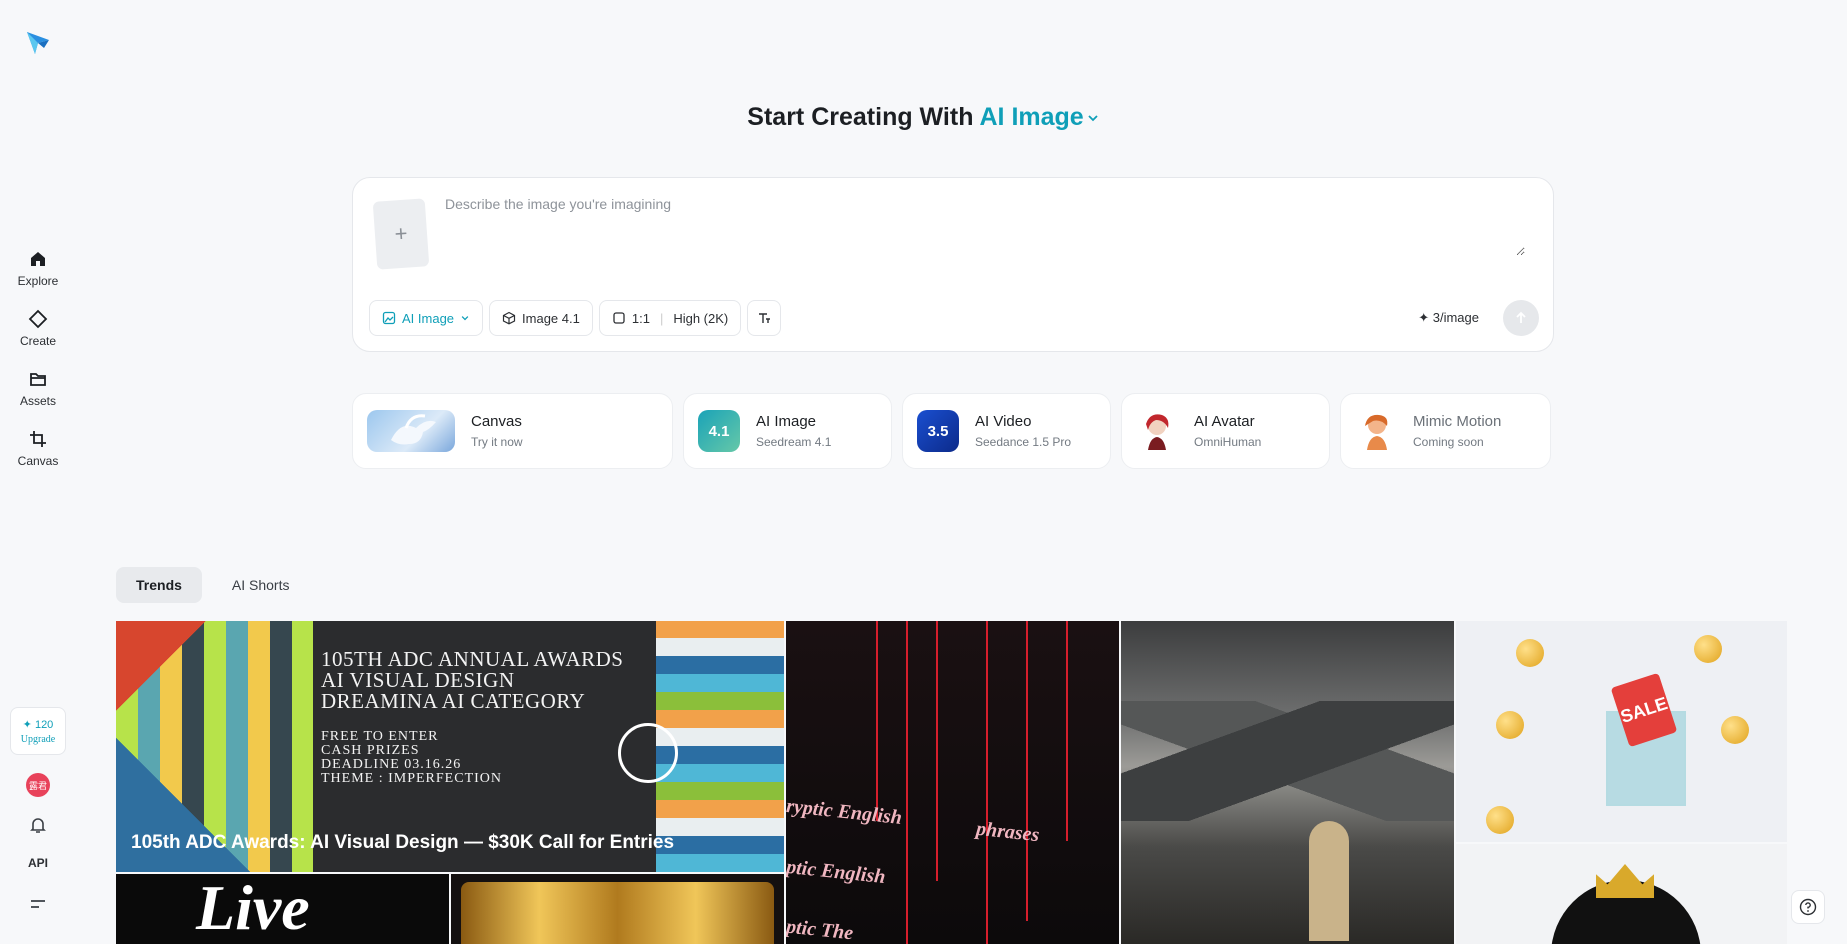 This screenshot has width=1847, height=944. I want to click on page-title: Start Creating With AI Image, so click(923, 117).